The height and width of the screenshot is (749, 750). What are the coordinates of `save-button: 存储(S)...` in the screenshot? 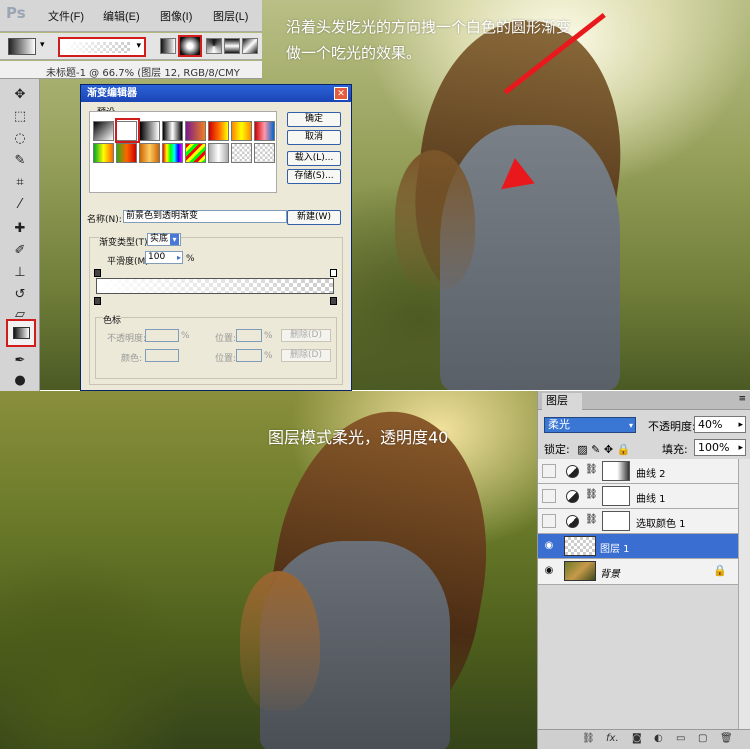 It's located at (314, 176).